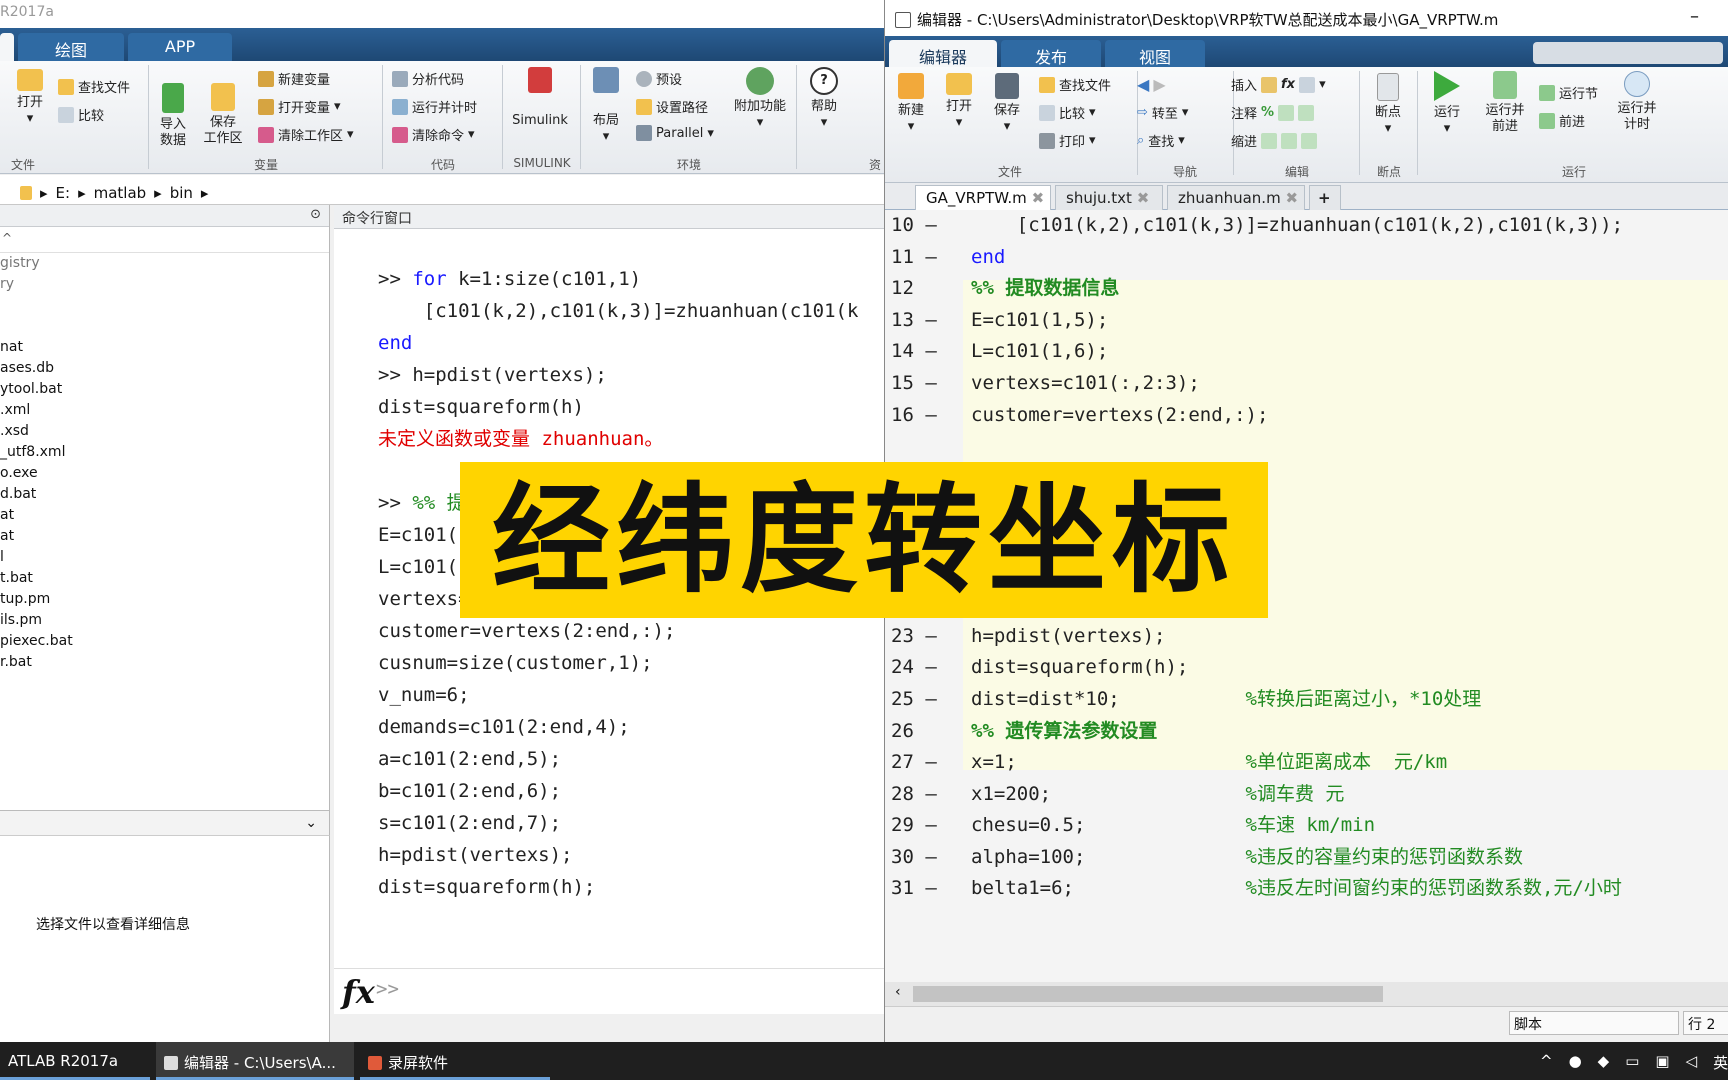  What do you see at coordinates (1278, 84) in the screenshot?
I see `insert-button: 插入 fx ▾` at bounding box center [1278, 84].